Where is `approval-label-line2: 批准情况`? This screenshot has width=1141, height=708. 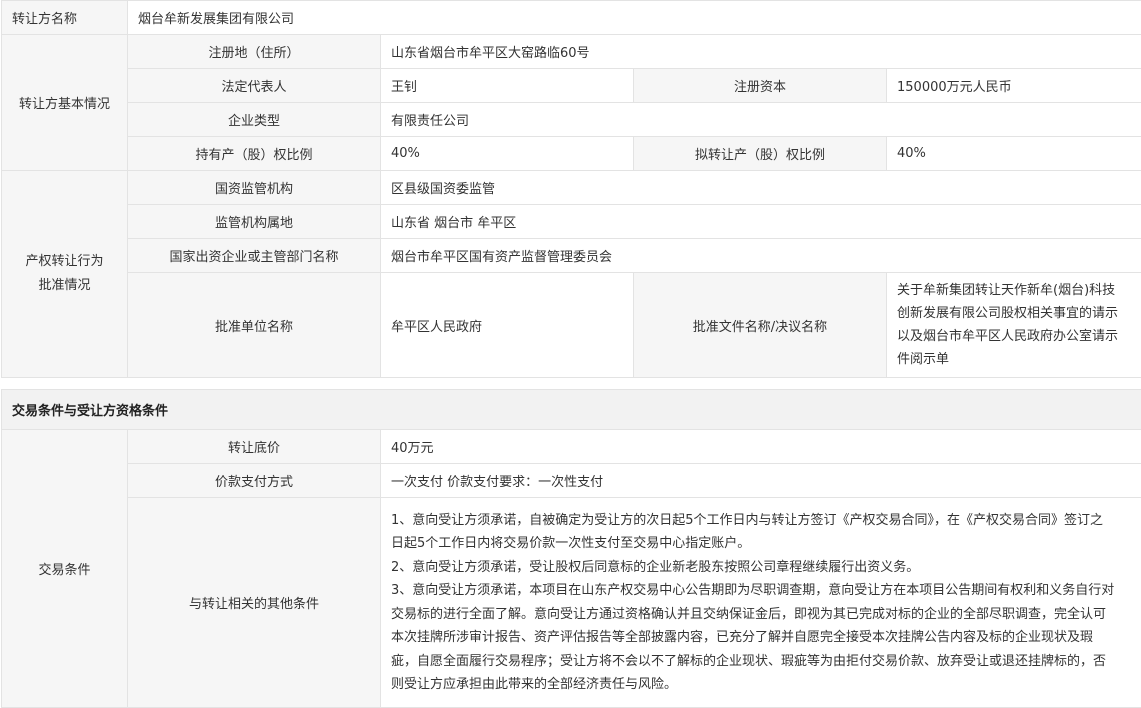 approval-label-line2: 批准情况 is located at coordinates (64, 286).